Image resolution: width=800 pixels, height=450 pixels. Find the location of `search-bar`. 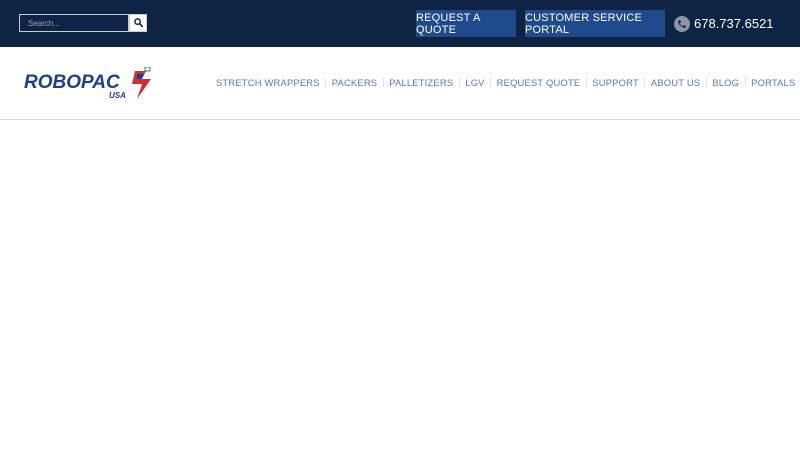

search-bar is located at coordinates (83, 23).